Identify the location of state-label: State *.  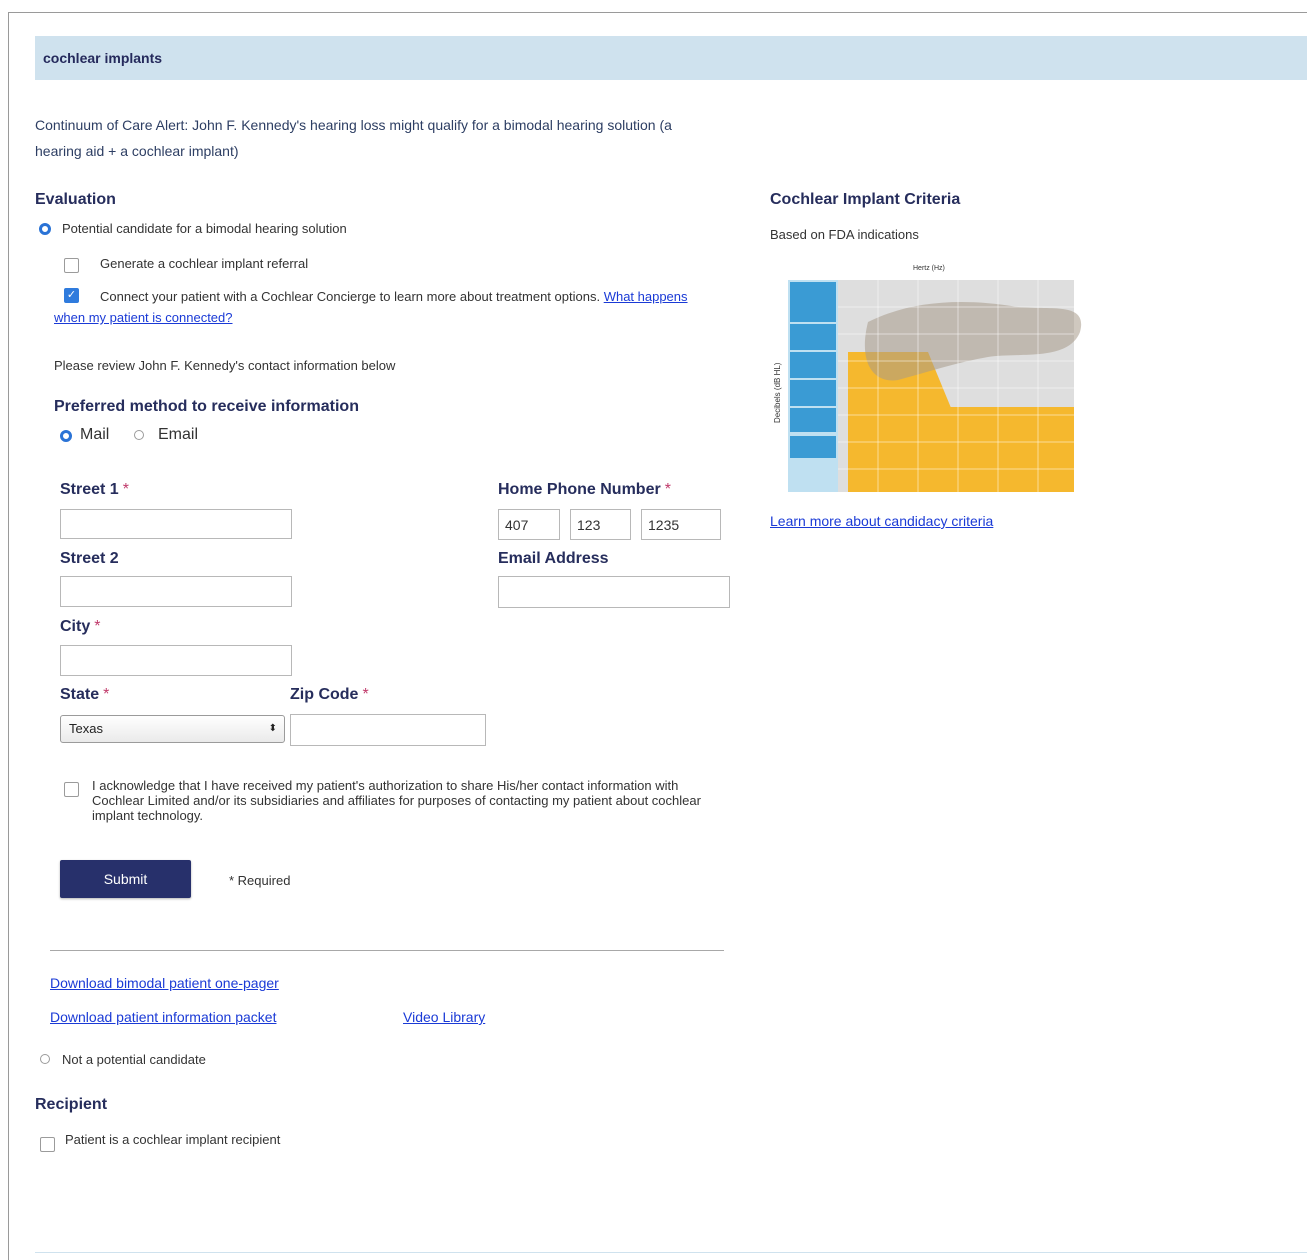
(85, 694).